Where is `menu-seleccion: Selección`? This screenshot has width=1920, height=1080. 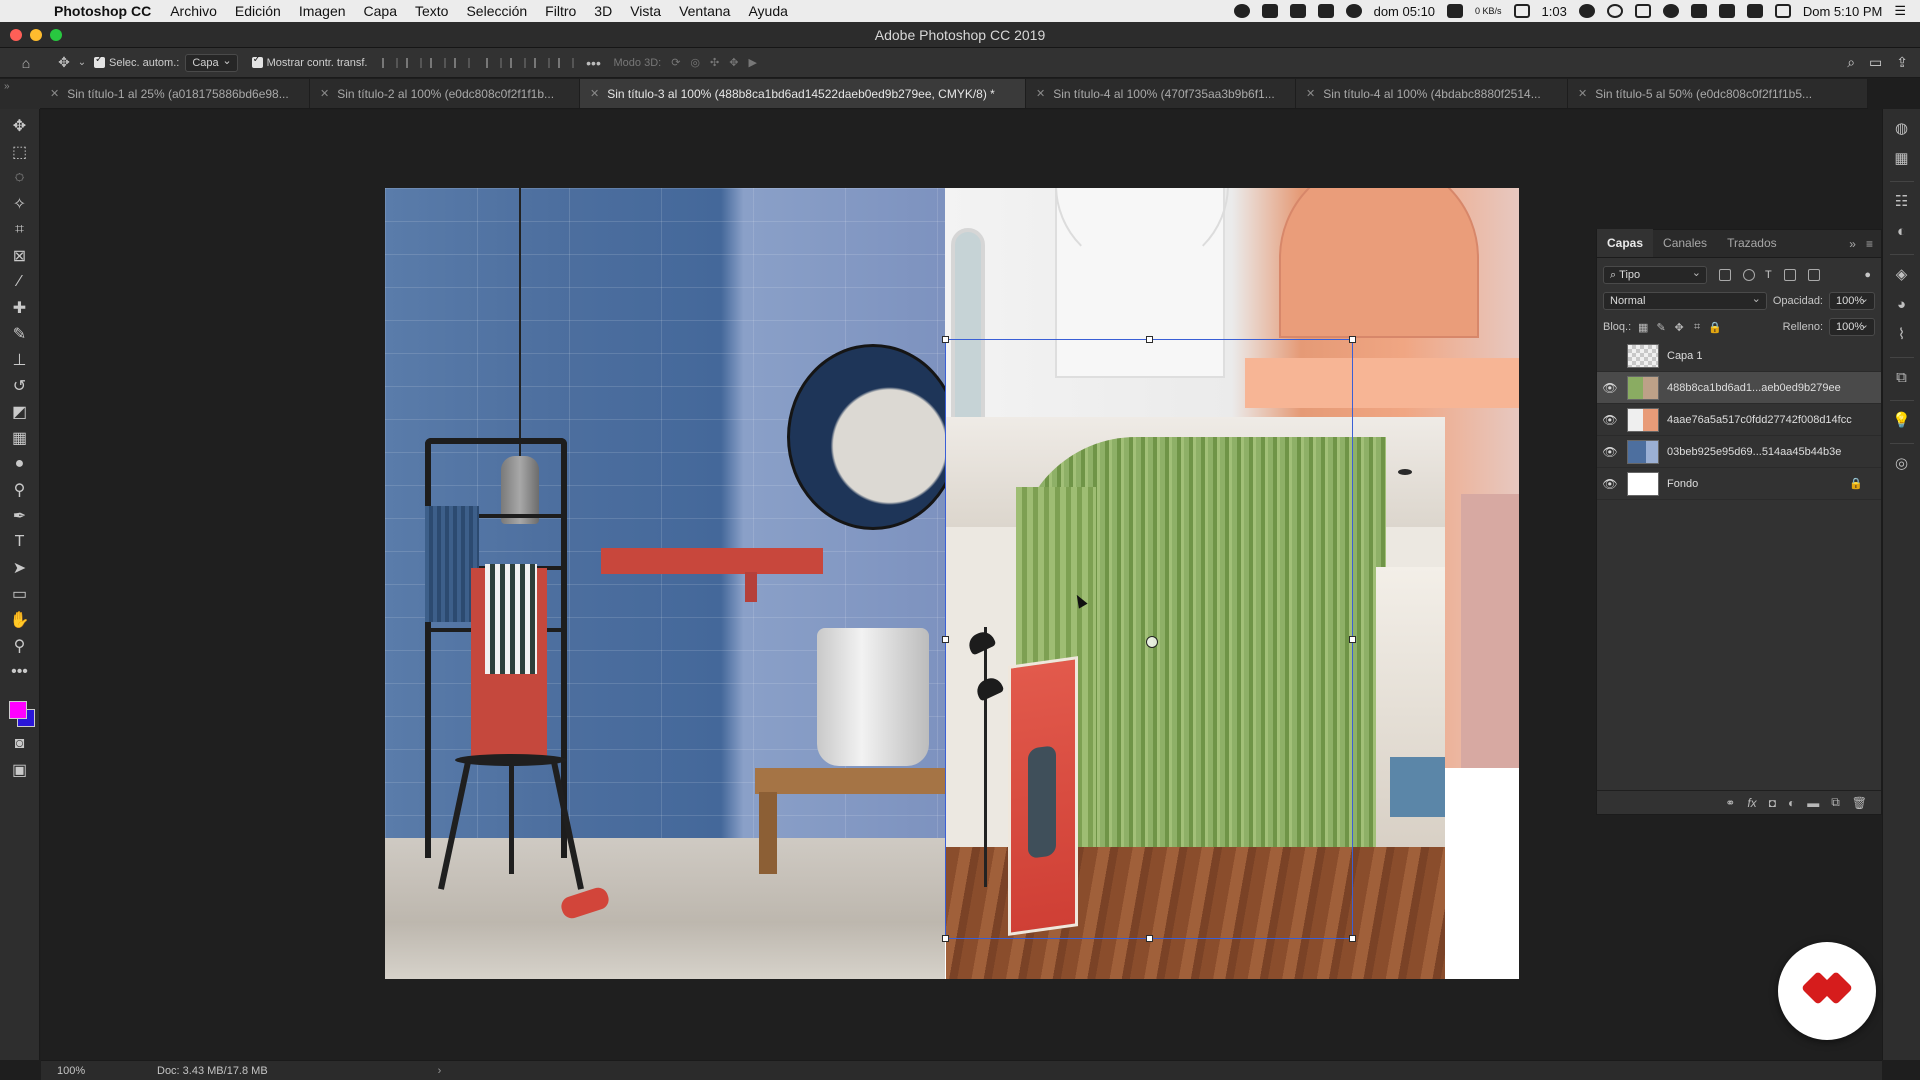
menu-seleccion: Selección is located at coordinates (496, 11).